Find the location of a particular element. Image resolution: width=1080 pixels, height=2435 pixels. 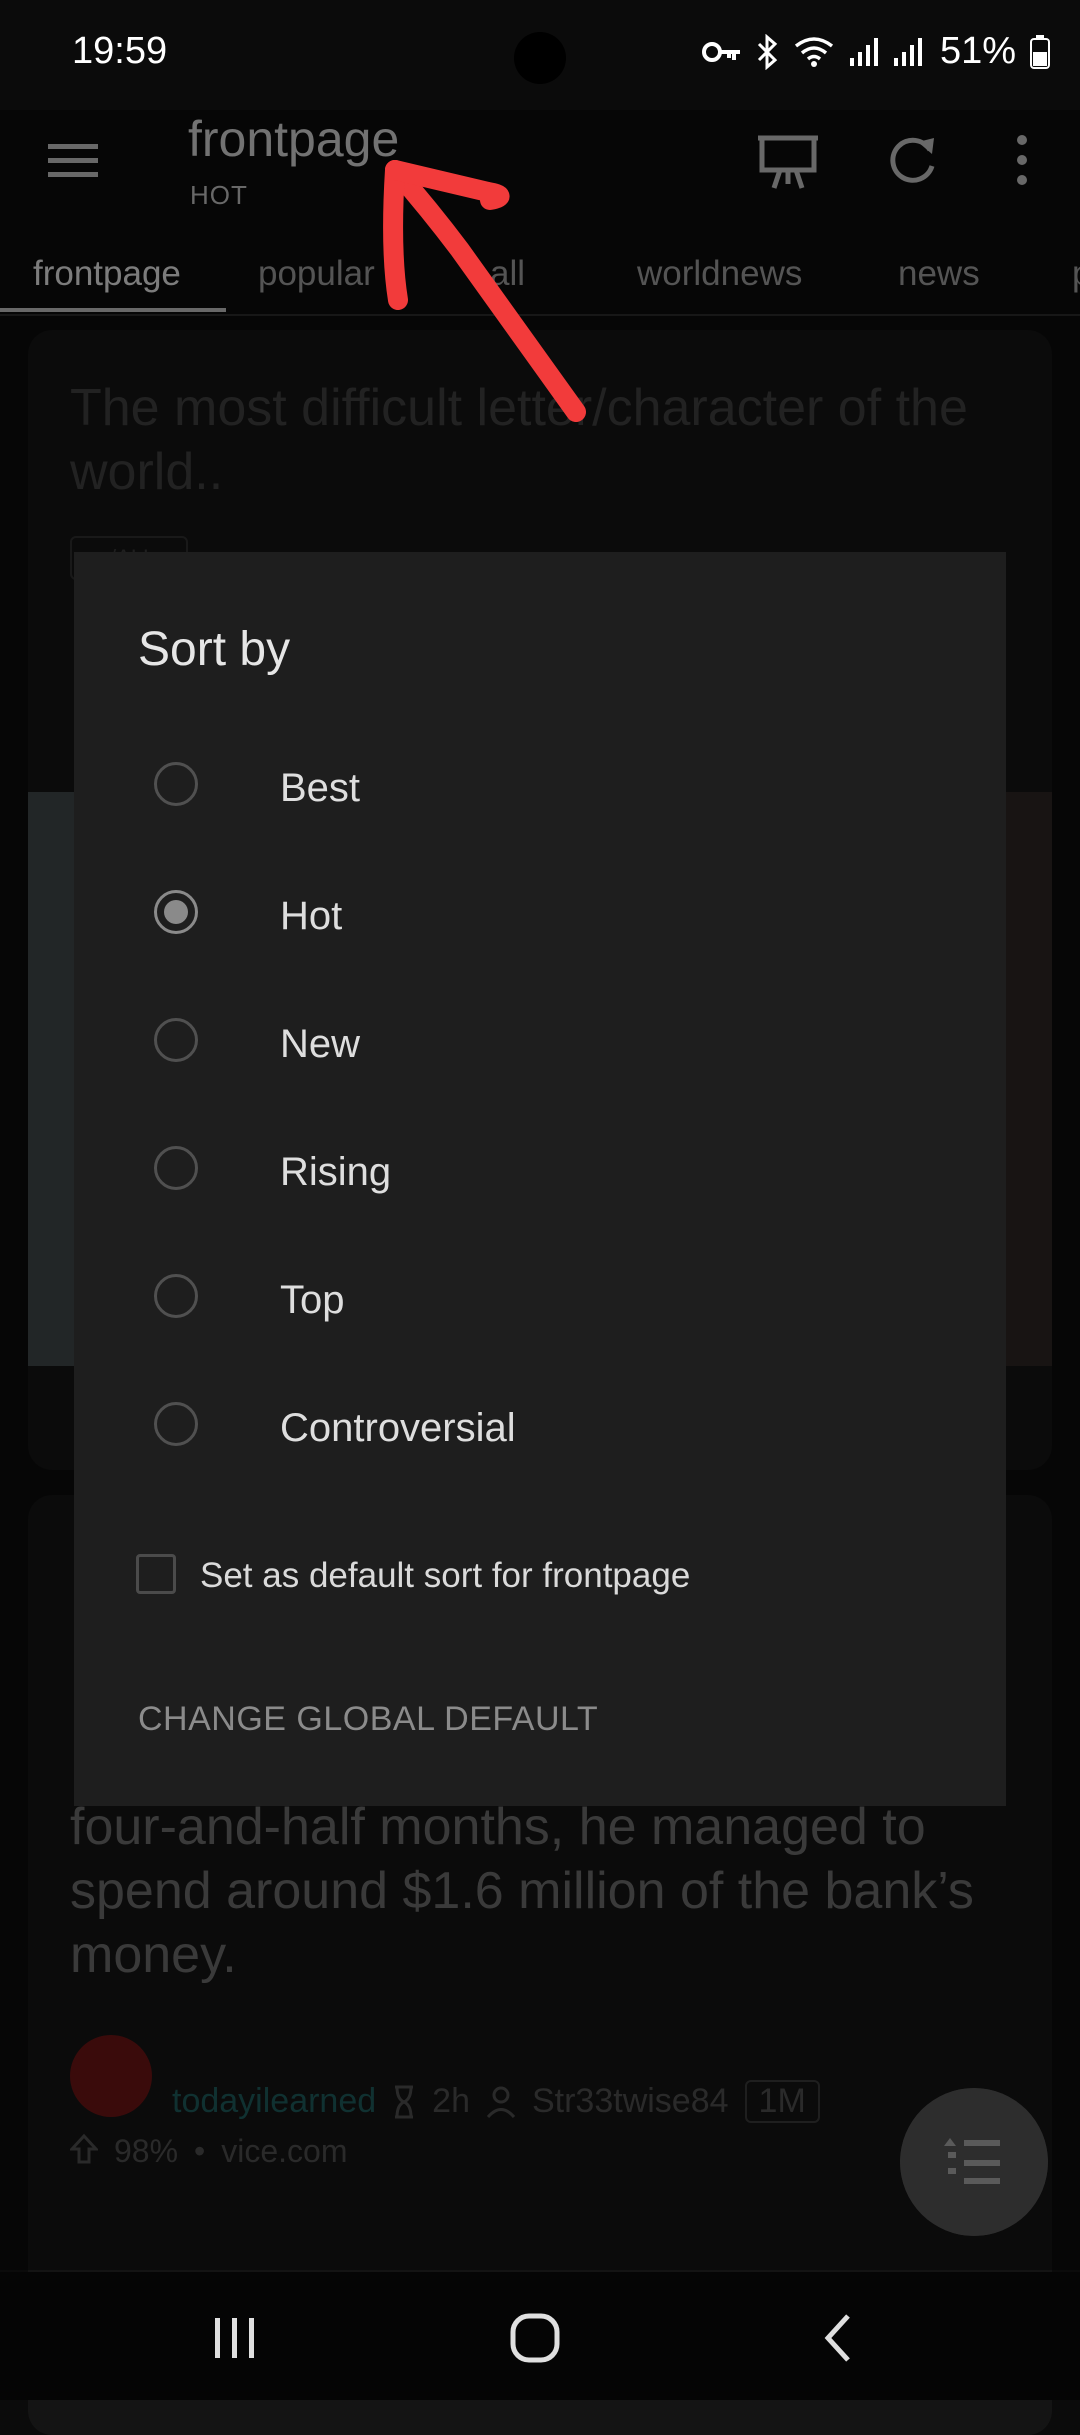

sort-option-label: Hot is located at coordinates (311, 916).